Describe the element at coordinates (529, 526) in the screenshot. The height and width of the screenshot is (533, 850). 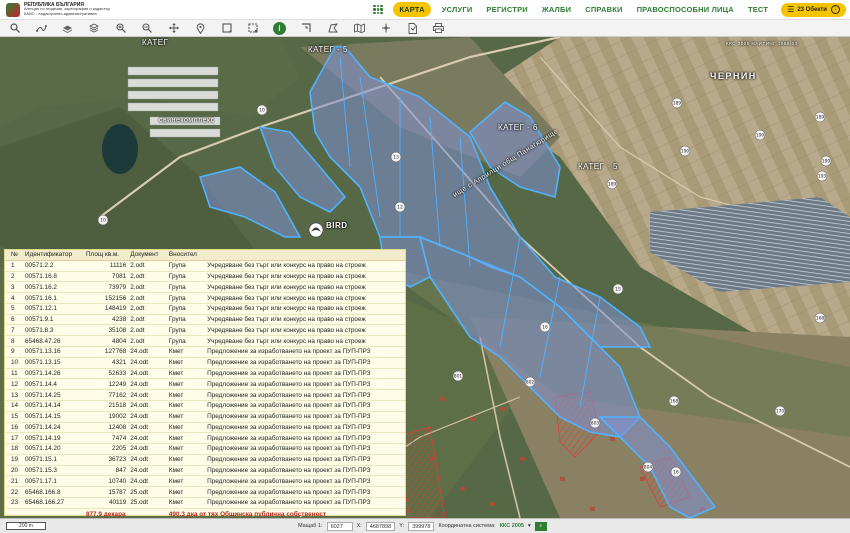
I see `crs-dropdown-icon: ▾` at that location.